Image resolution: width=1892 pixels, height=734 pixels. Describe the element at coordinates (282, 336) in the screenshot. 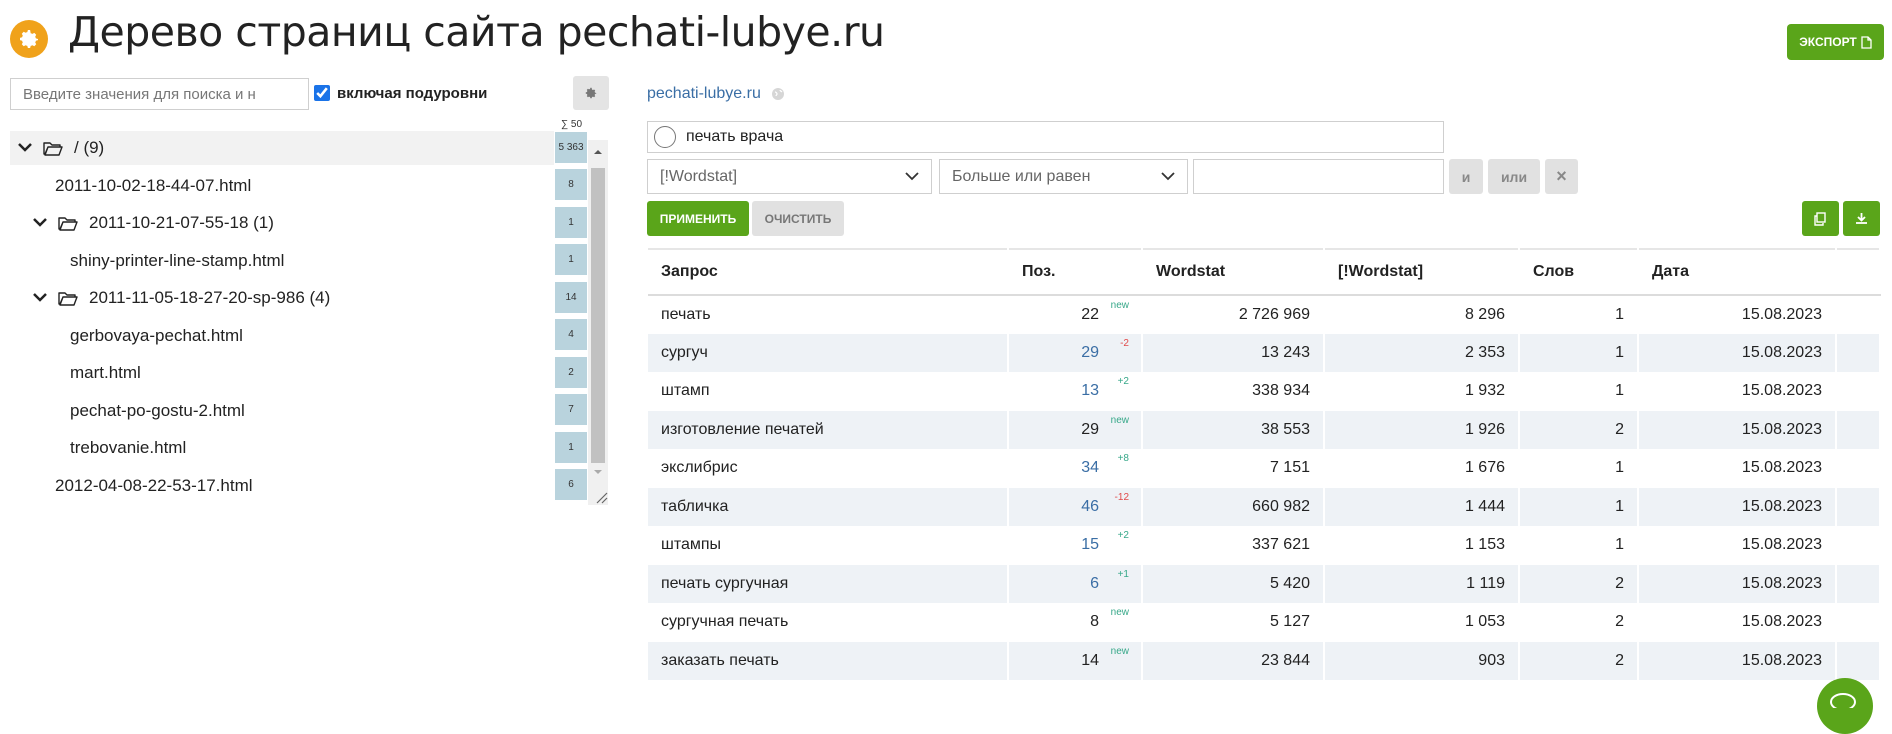

I see `tree-item-file: gerbovaya-pechat.html` at that location.